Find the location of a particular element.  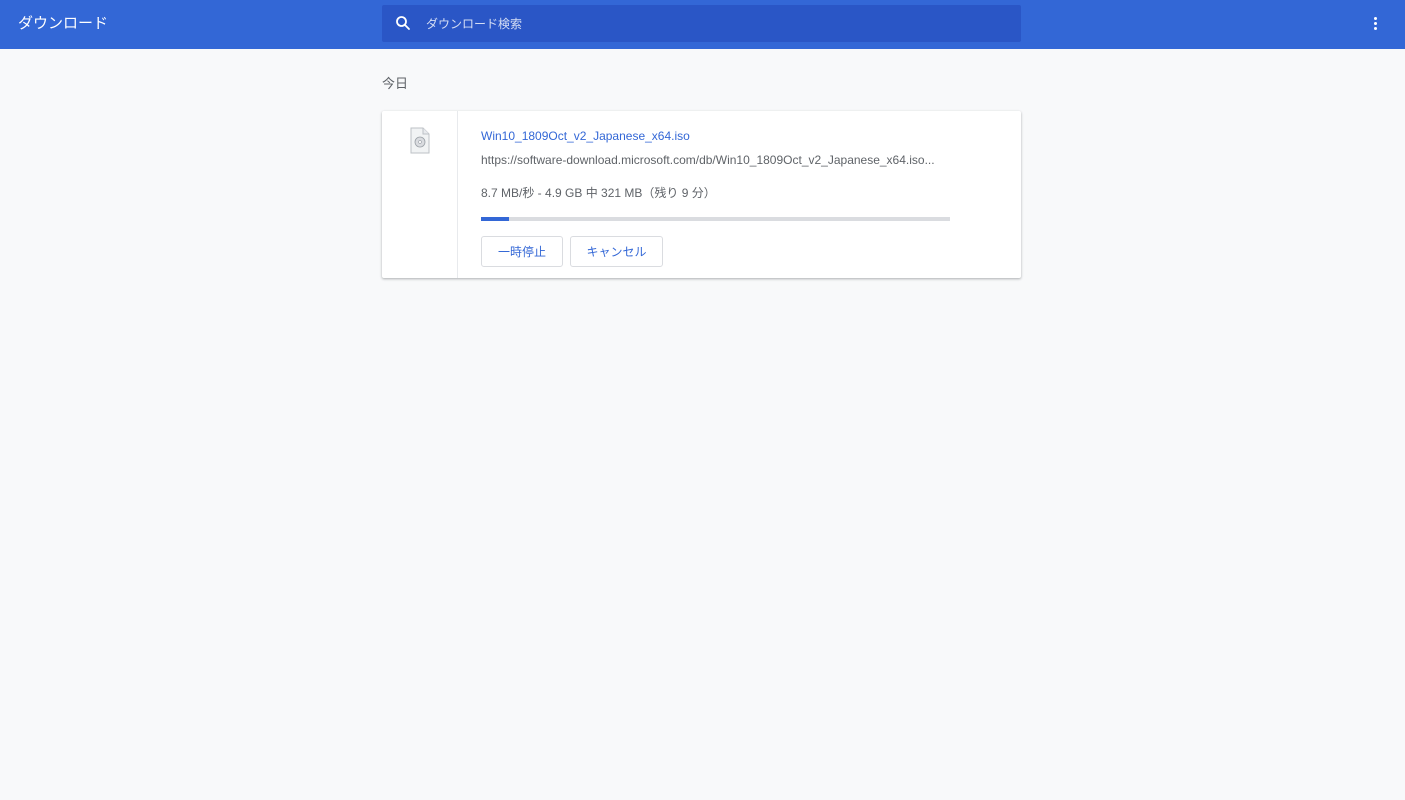

page-title: ダウンロード is located at coordinates (63, 23).